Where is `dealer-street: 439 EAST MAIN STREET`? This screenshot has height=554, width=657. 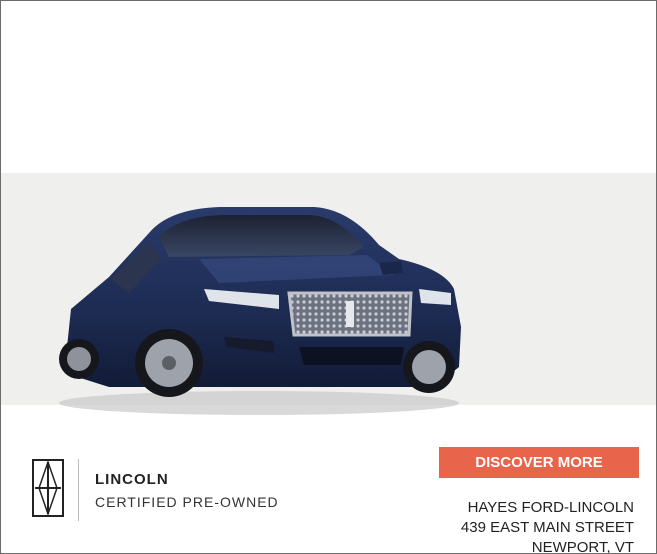
dealer-street: 439 EAST MAIN STREET is located at coordinates (547, 527).